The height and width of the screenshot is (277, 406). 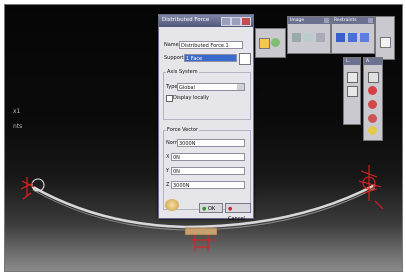 What do you see at coordinates (204, 209) in the screenshot?
I see `check-icon: ●` at bounding box center [204, 209].